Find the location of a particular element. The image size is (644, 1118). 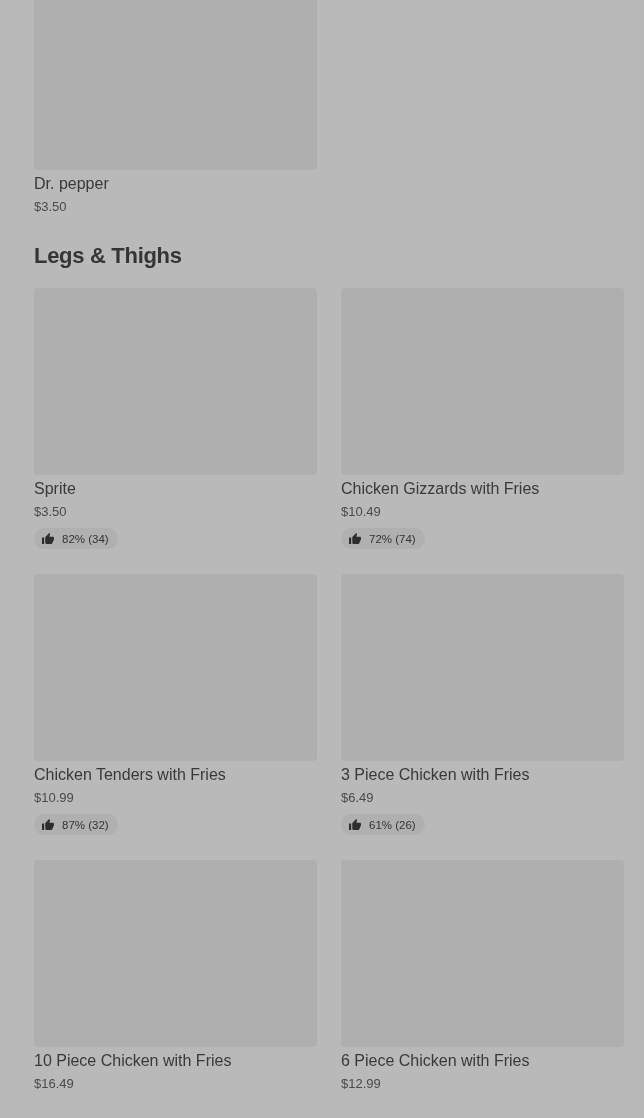

rating-text: 82% (34) is located at coordinates (85, 538).